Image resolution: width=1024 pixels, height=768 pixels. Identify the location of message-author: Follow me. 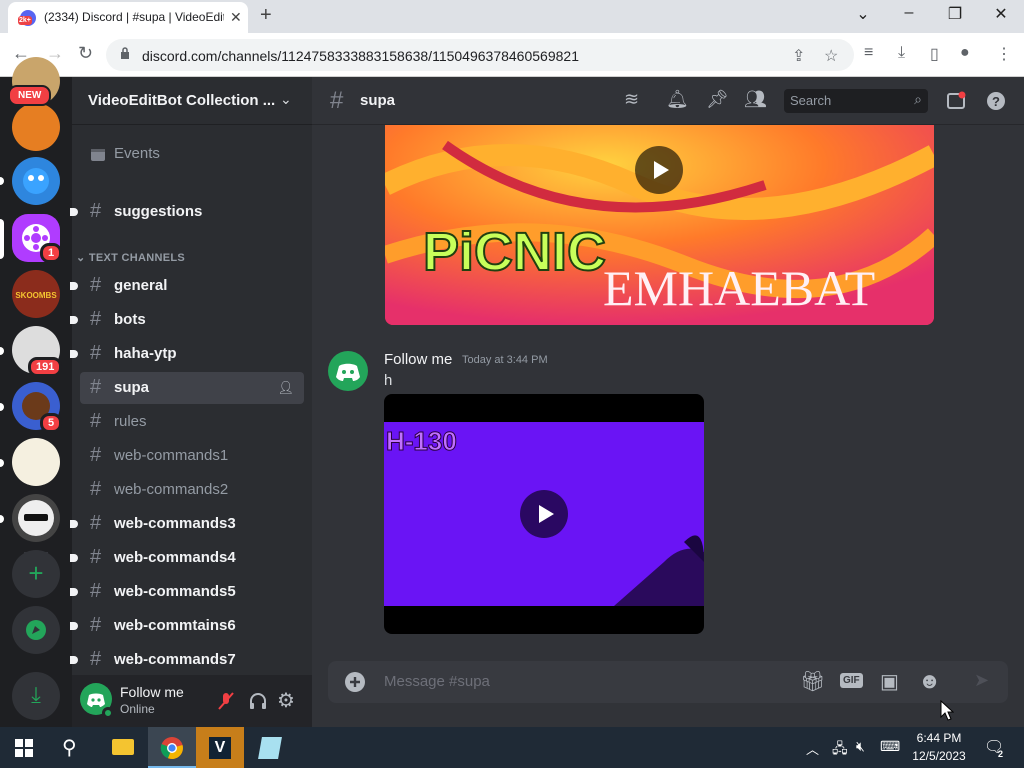
(418, 359).